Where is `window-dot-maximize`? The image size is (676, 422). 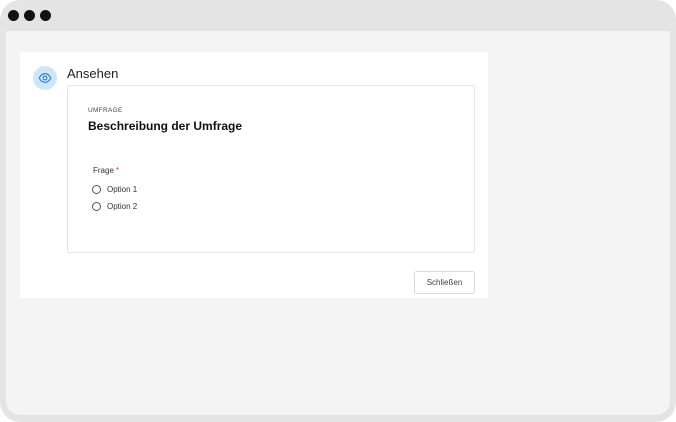 window-dot-maximize is located at coordinates (45, 15).